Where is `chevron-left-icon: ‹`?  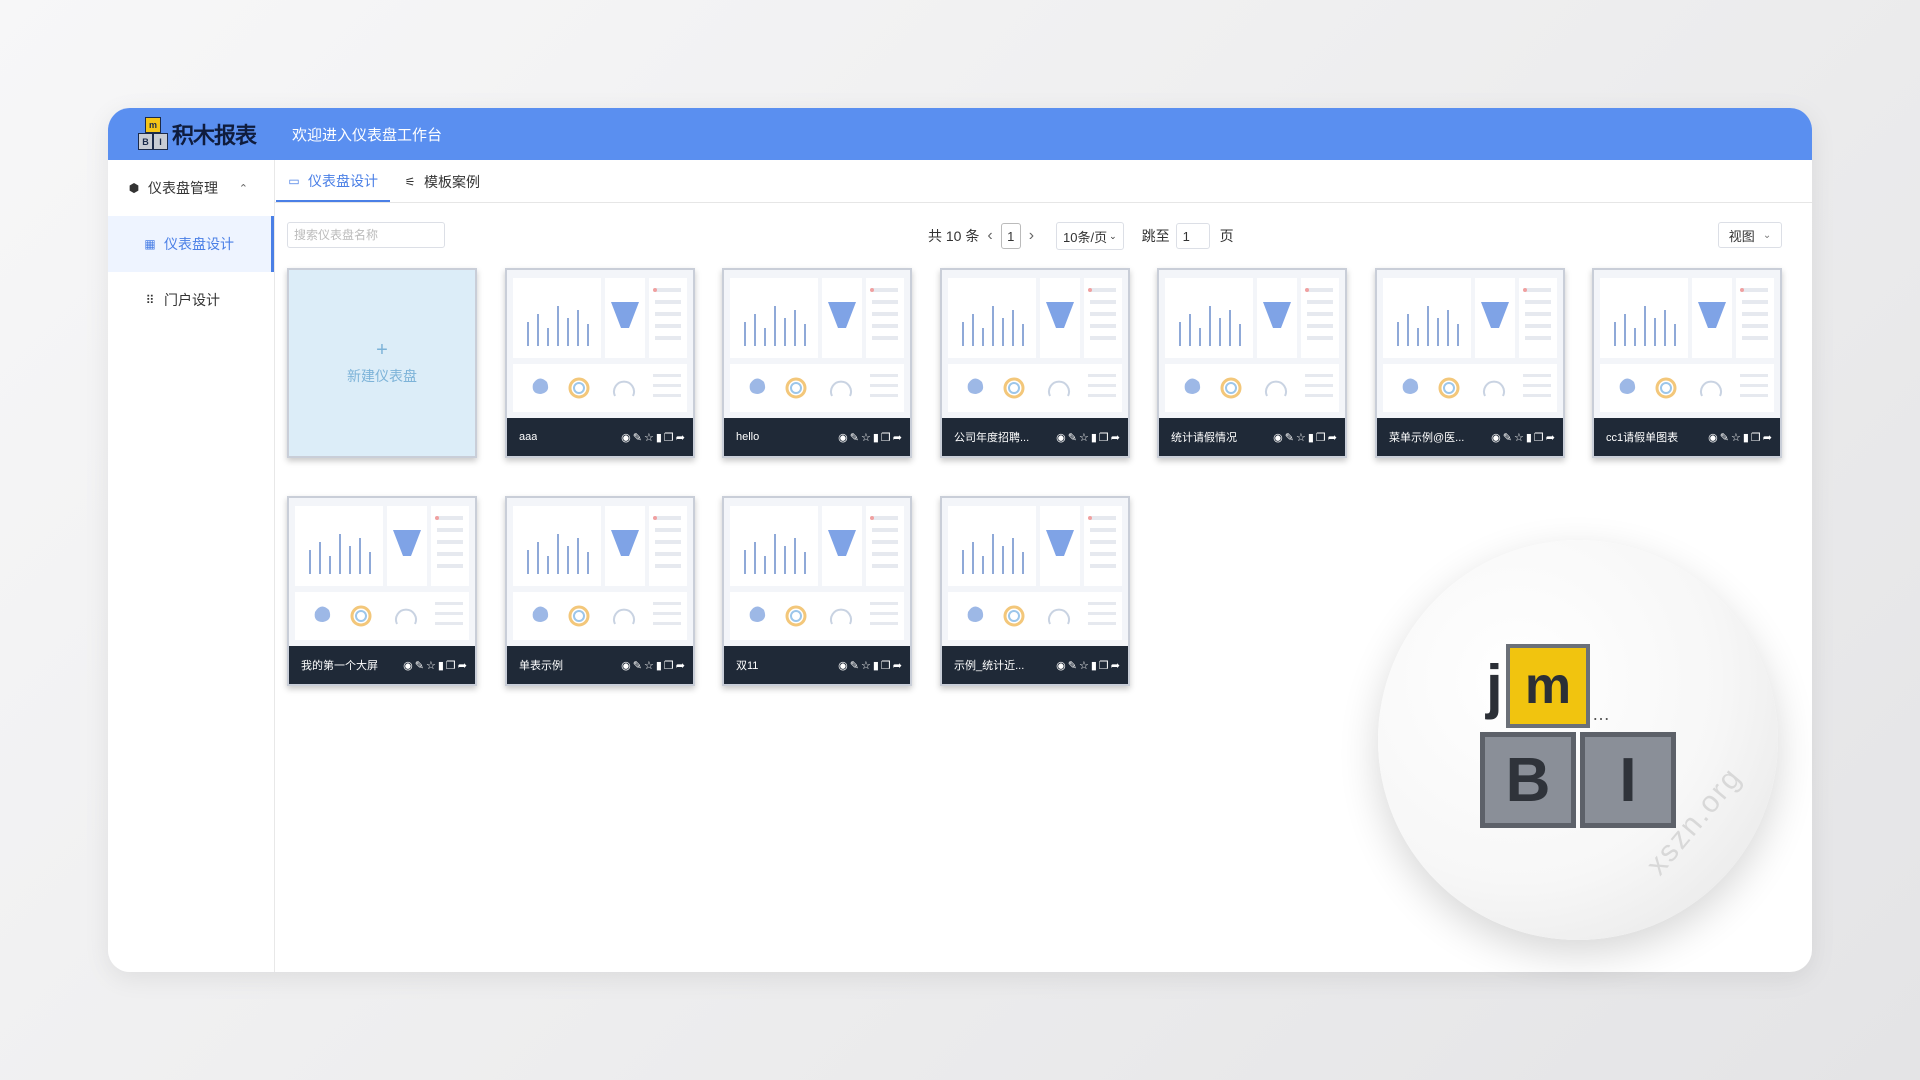 chevron-left-icon: ‹ is located at coordinates (989, 236).